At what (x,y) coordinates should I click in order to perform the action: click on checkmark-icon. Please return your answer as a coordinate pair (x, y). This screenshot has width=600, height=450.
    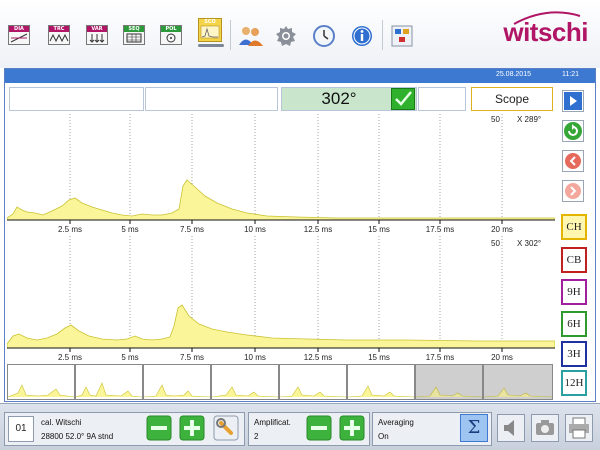
    Looking at the image, I should click on (403, 98).